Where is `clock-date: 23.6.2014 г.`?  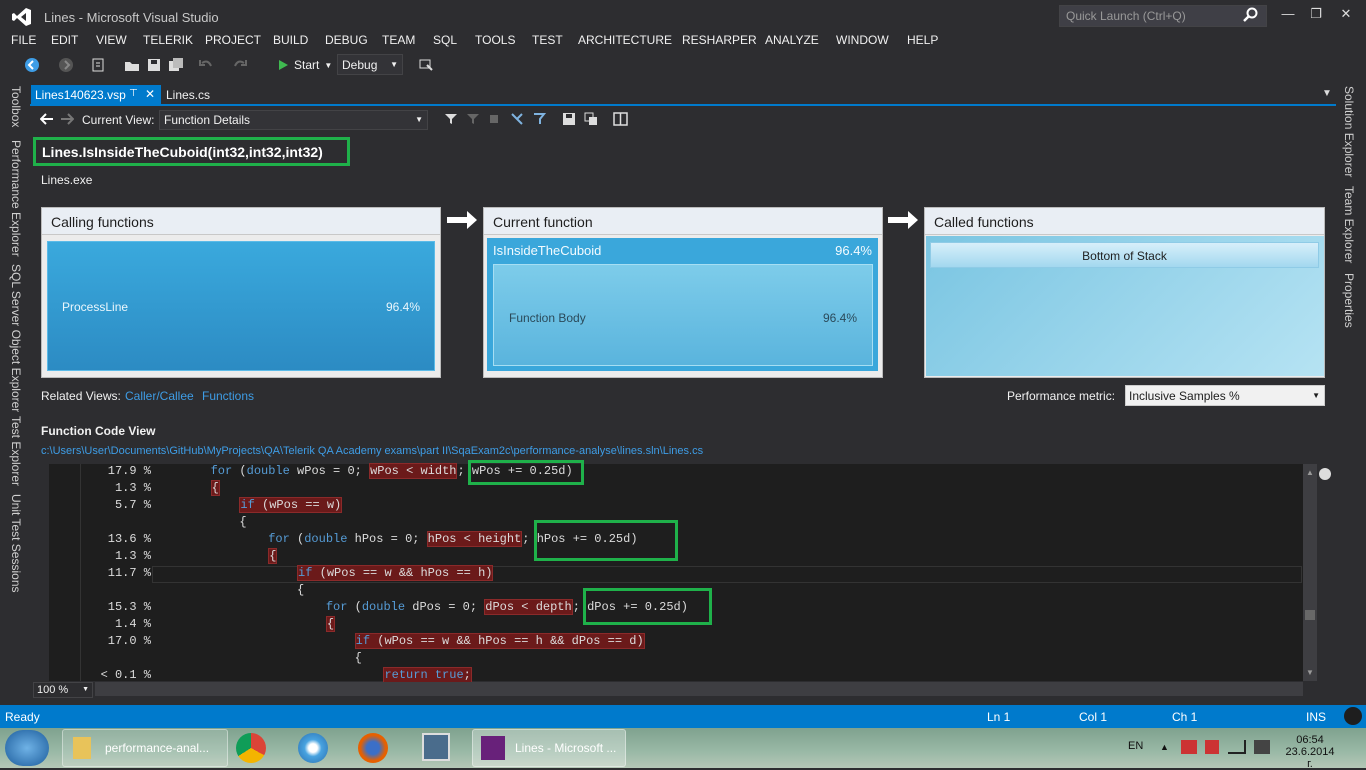
clock-date: 23.6.2014 г. is located at coordinates (1310, 758).